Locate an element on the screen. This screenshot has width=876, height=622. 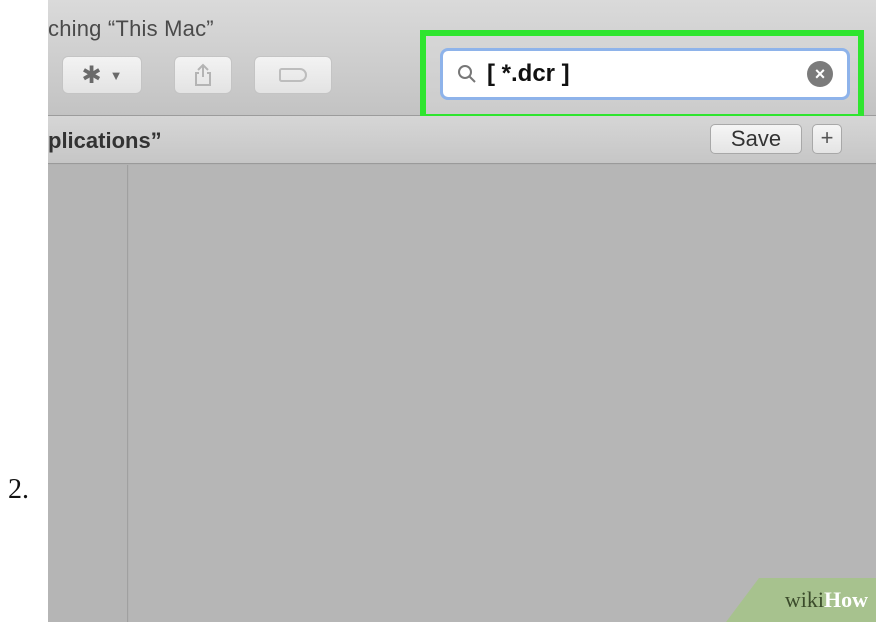
search-field: [ *.dcr ] × is located at coordinates (645, 74).